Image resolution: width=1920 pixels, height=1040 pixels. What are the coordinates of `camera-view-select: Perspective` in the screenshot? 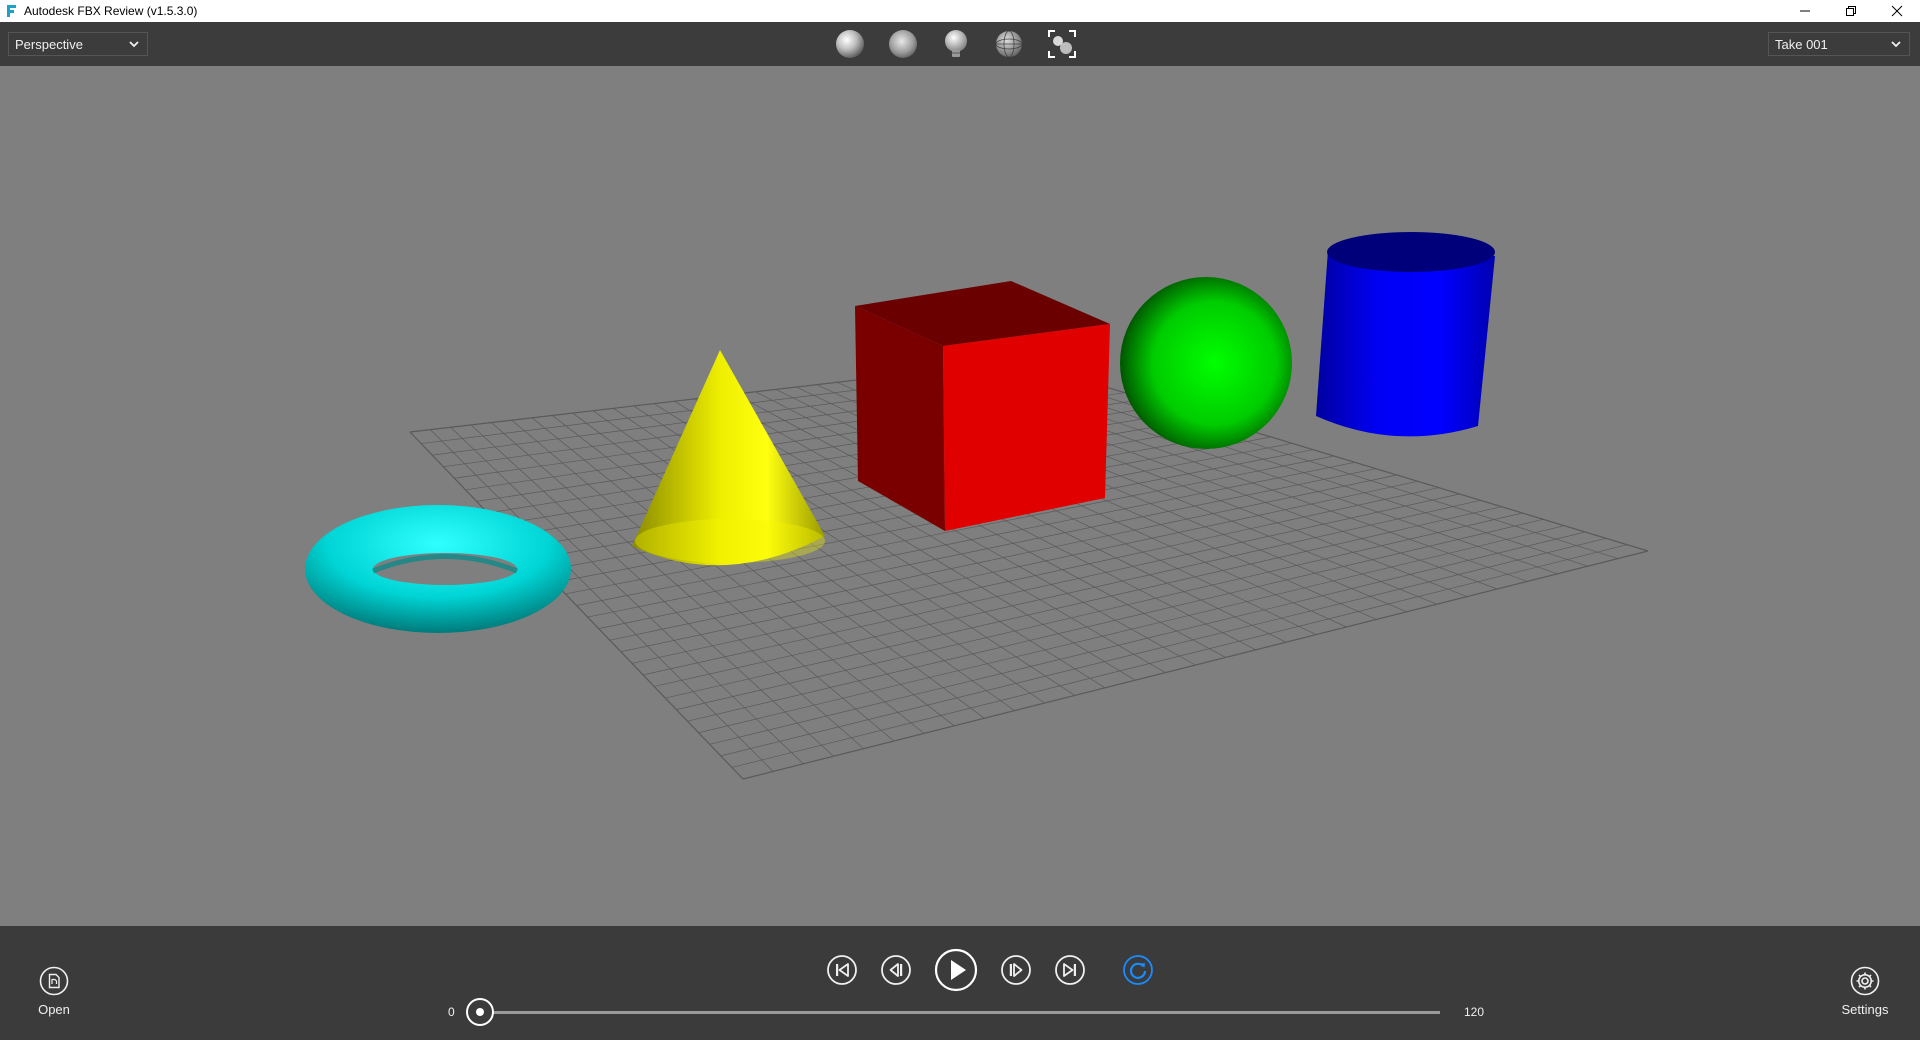 It's located at (78, 44).